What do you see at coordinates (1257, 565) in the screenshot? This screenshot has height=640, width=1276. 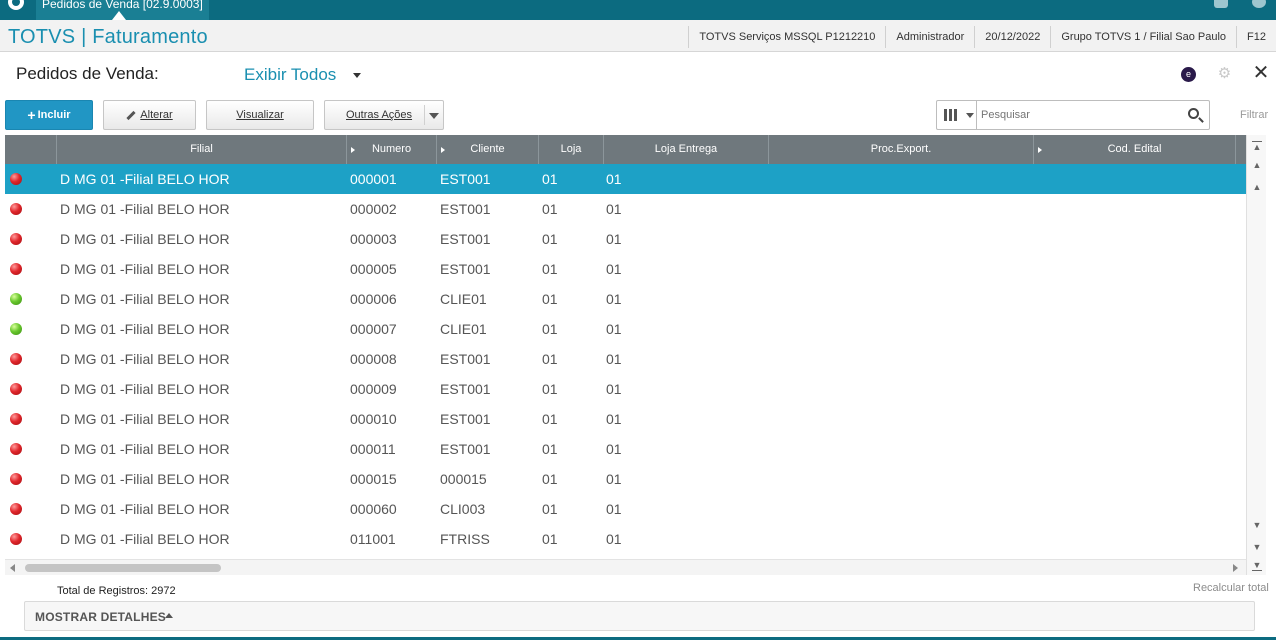 I see `scroll-to-bottom-icon: ▼` at bounding box center [1257, 565].